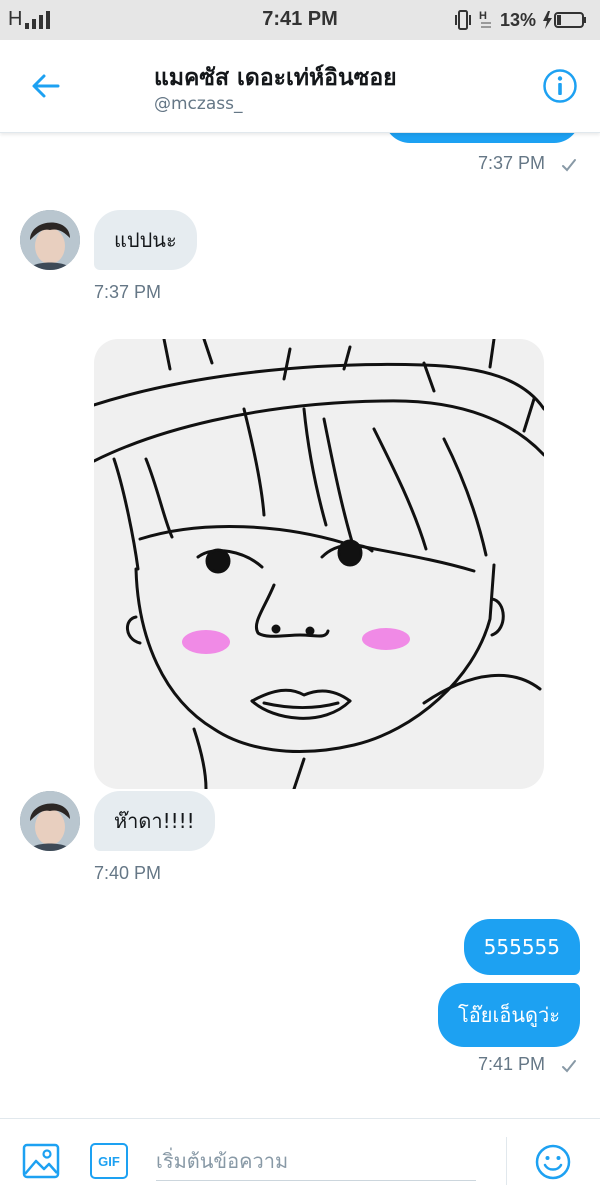 The height and width of the screenshot is (1200, 600). Describe the element at coordinates (198, 104) in the screenshot. I see `conversation-handle: @mczass_` at that location.